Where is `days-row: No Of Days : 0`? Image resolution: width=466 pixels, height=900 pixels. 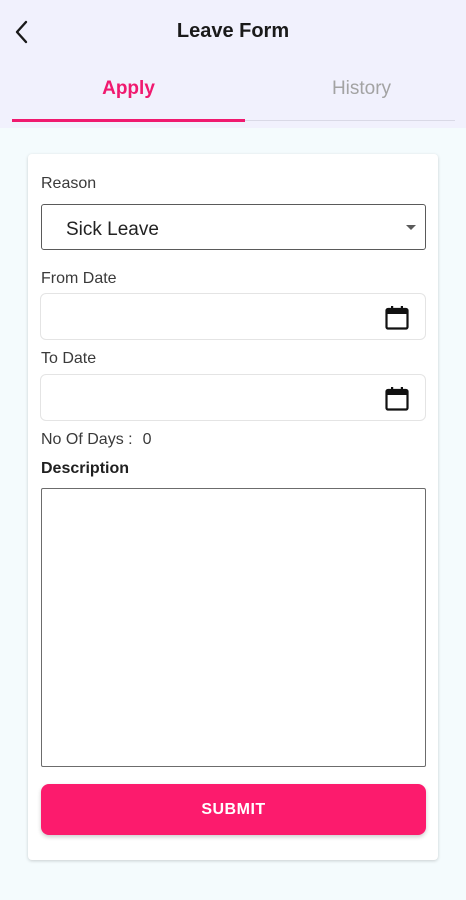
days-row: No Of Days : 0 is located at coordinates (96, 440).